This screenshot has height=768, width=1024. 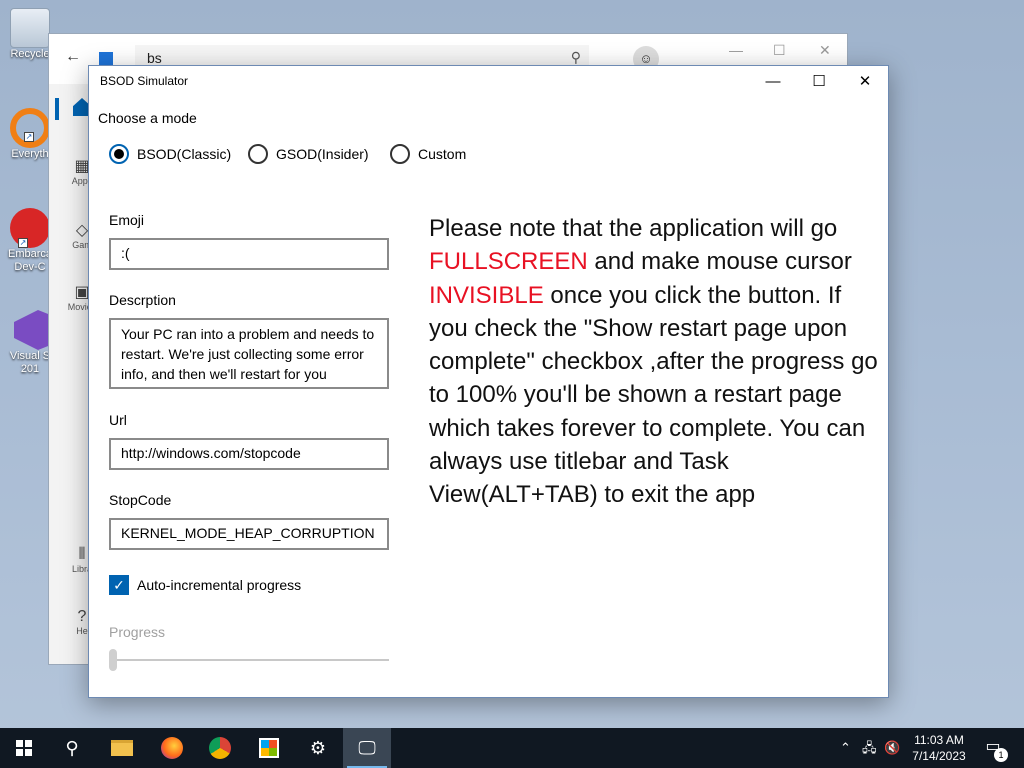 I want to click on search-button: ⚲, so click(x=72, y=748).